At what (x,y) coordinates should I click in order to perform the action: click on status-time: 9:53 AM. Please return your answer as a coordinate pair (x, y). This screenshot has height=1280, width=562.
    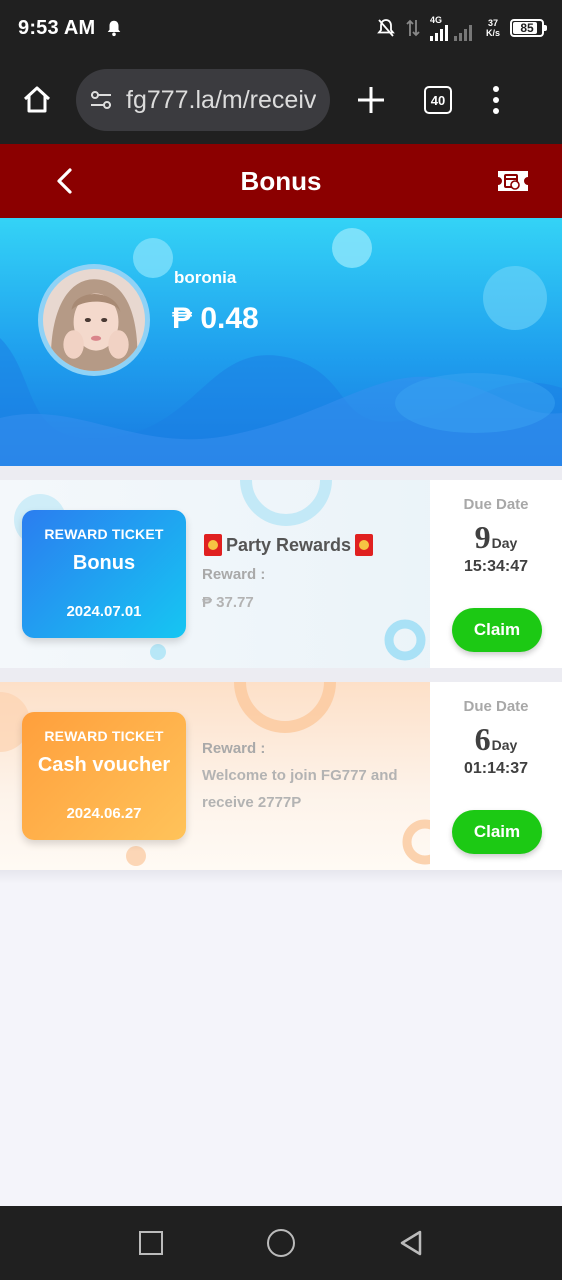
    Looking at the image, I should click on (57, 27).